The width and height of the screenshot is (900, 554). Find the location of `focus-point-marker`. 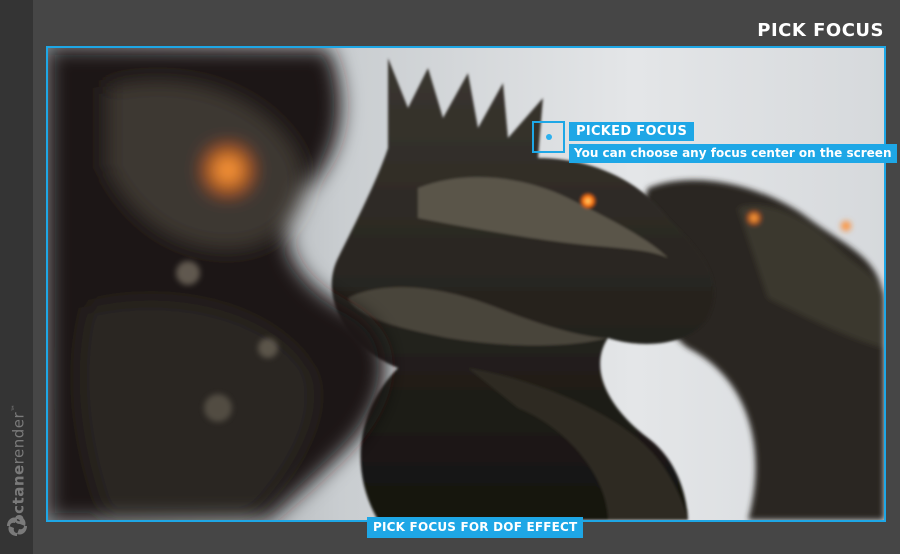

focus-point-marker is located at coordinates (548, 137).